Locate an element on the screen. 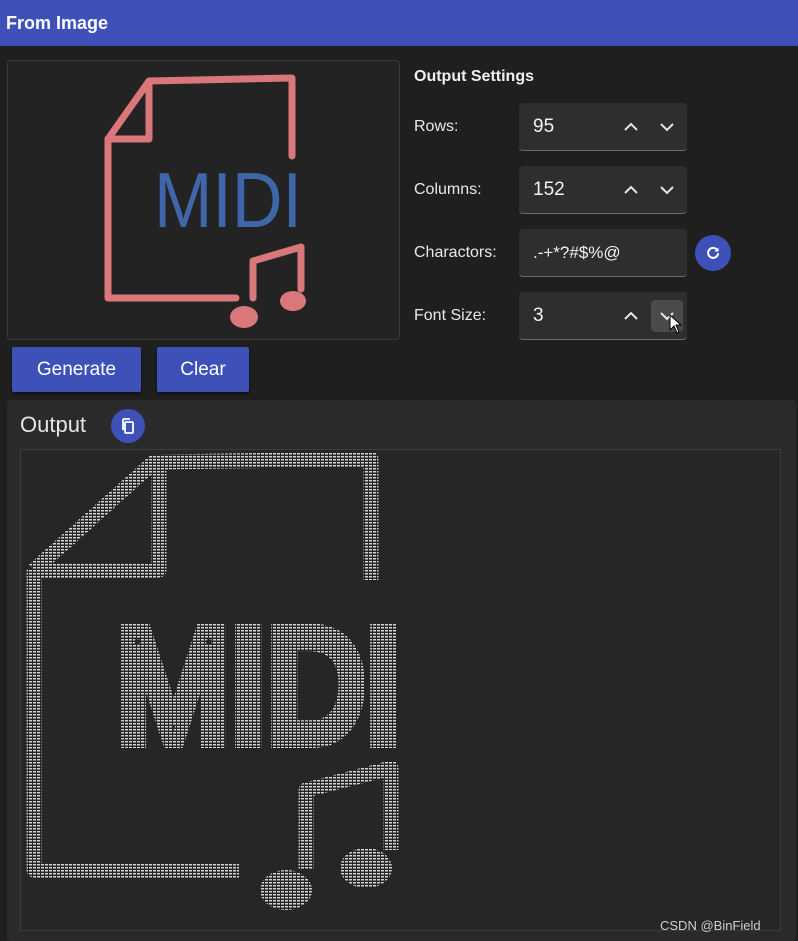 This screenshot has width=798, height=941. font-size-increment-button is located at coordinates (631, 316).